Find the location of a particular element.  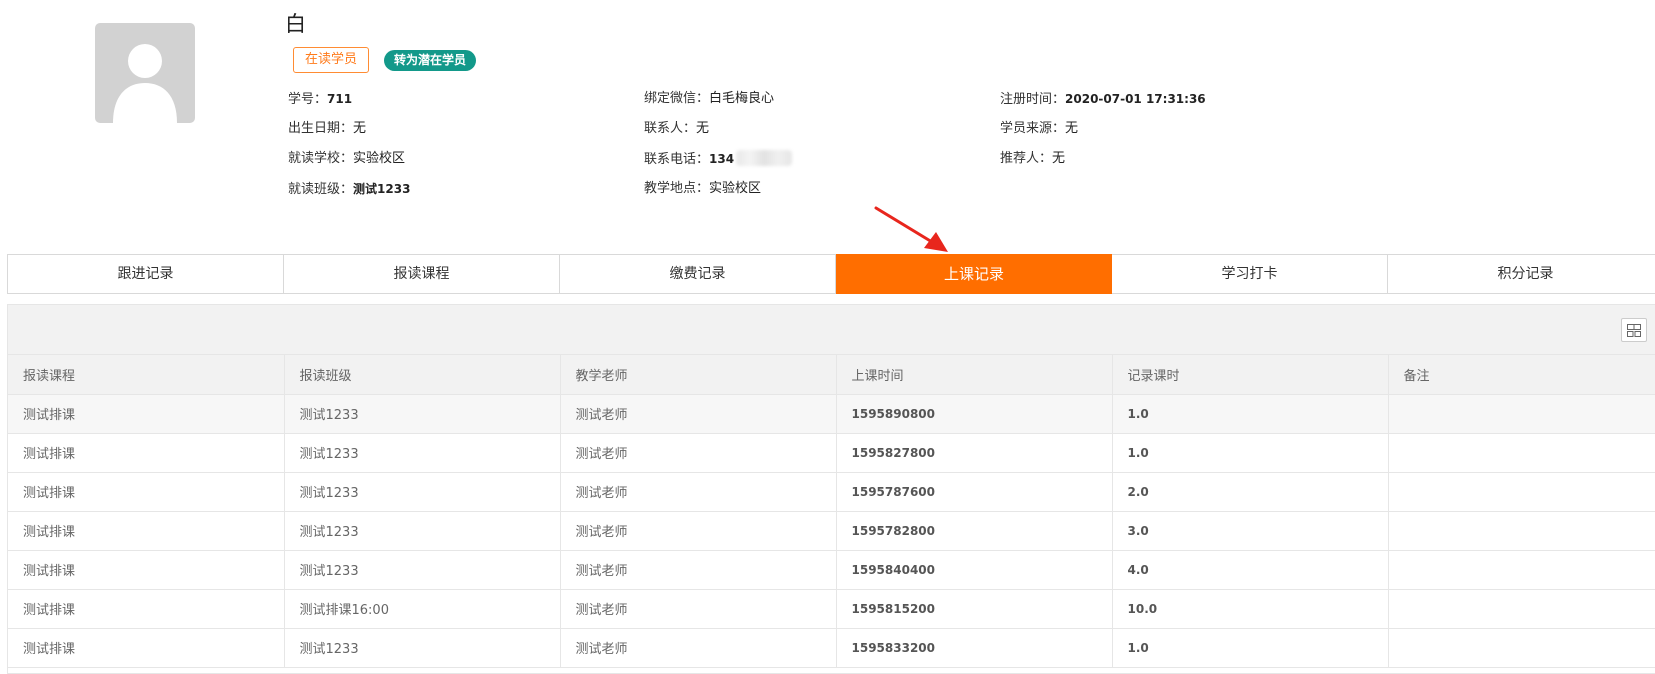

info-contact: 联系人：无 is located at coordinates (676, 129).